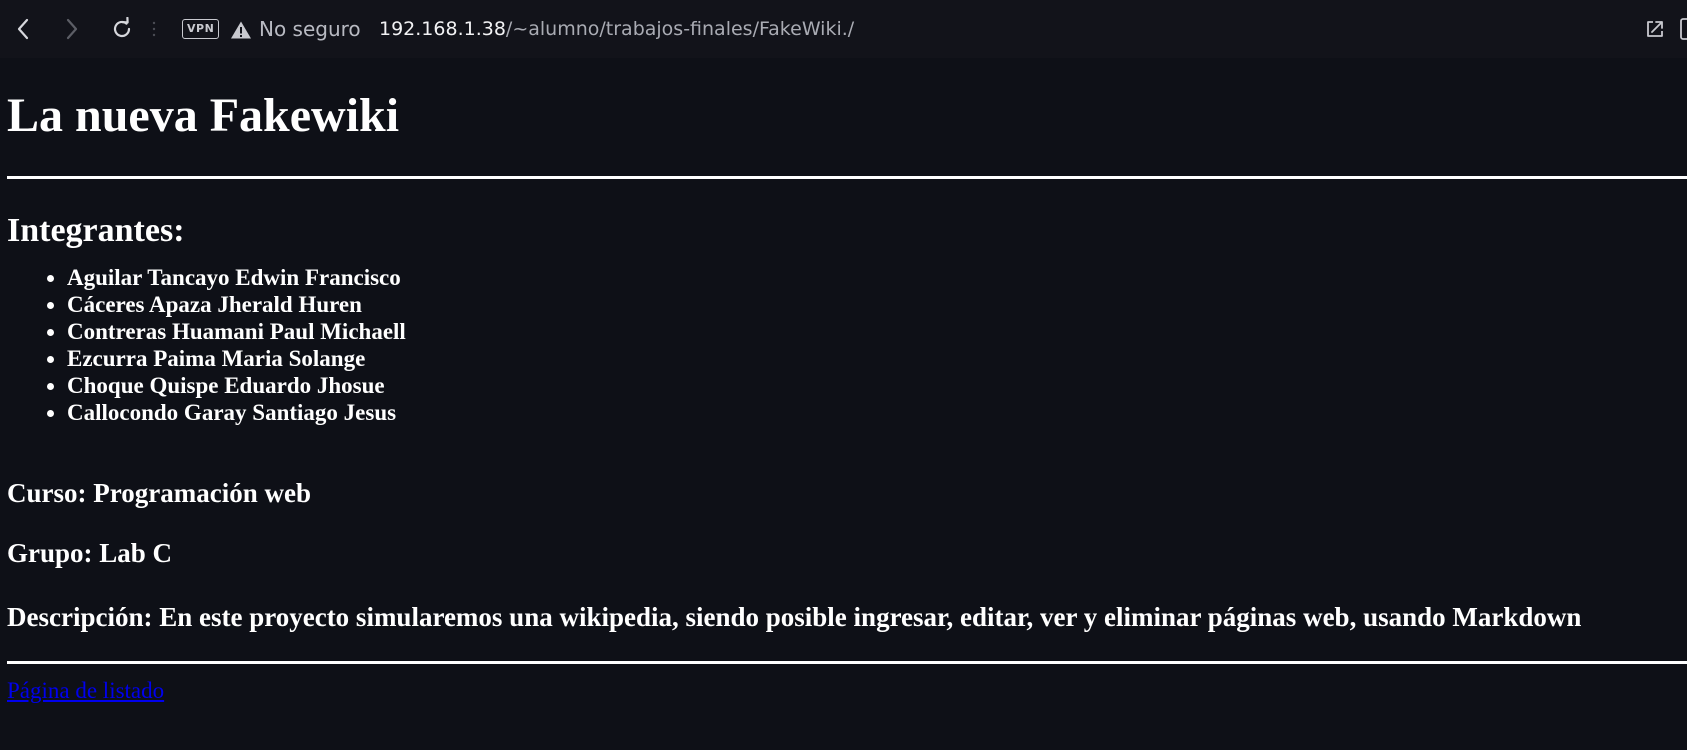  What do you see at coordinates (236, 412) in the screenshot?
I see `list-item: Callocondo Garay Santiago Jesus` at bounding box center [236, 412].